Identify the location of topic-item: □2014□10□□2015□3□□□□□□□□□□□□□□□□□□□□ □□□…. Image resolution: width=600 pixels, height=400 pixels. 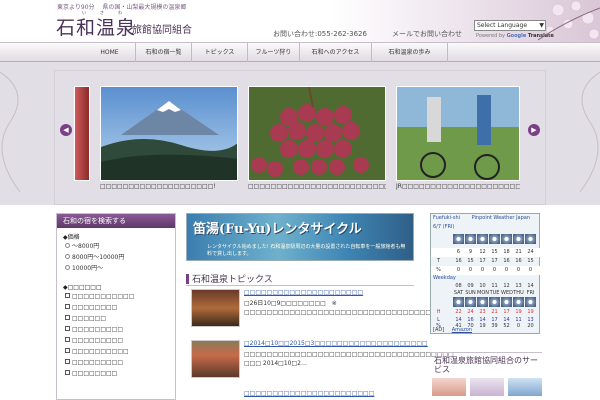
(324, 361).